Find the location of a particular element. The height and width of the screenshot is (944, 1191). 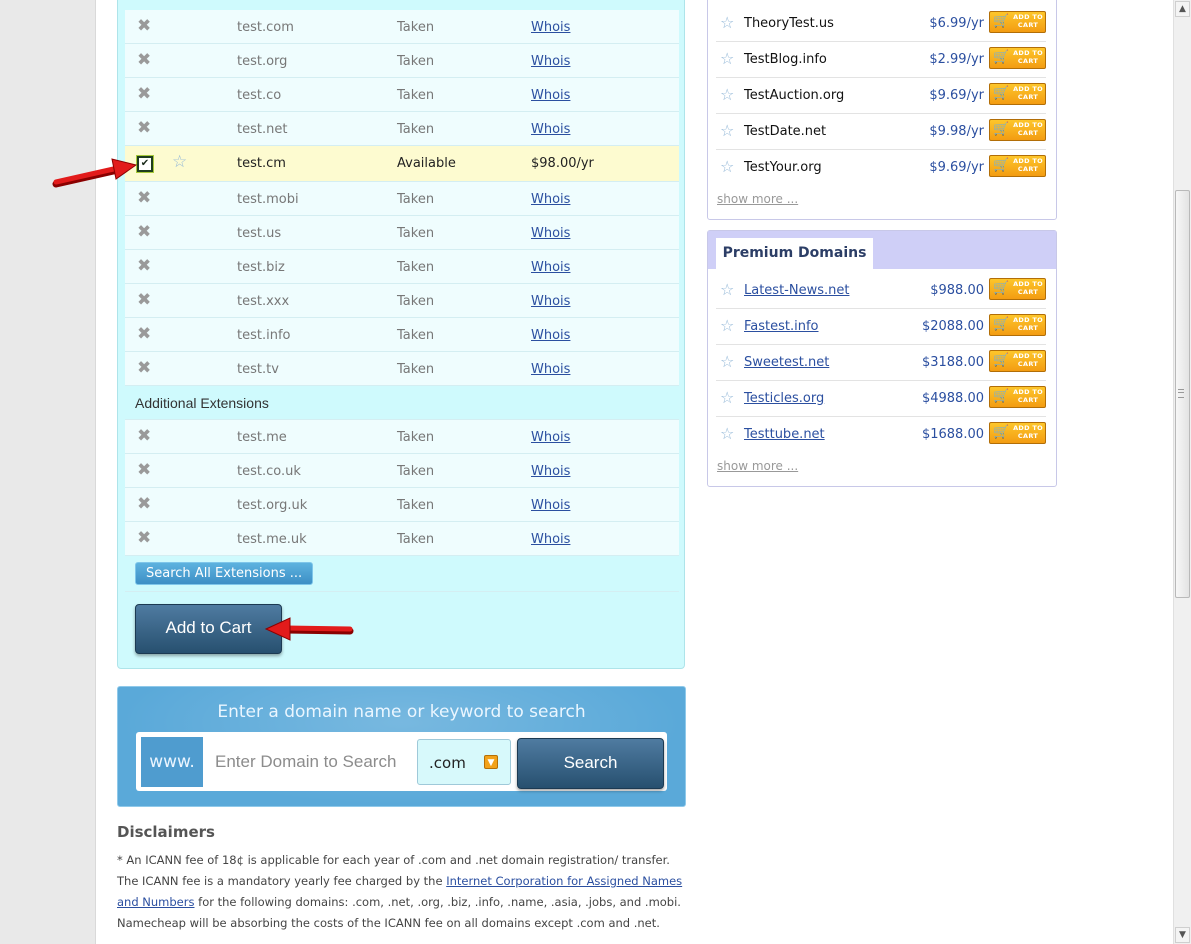

vertical-scrollbar: ▲ ▼ is located at coordinates (1182, 472).